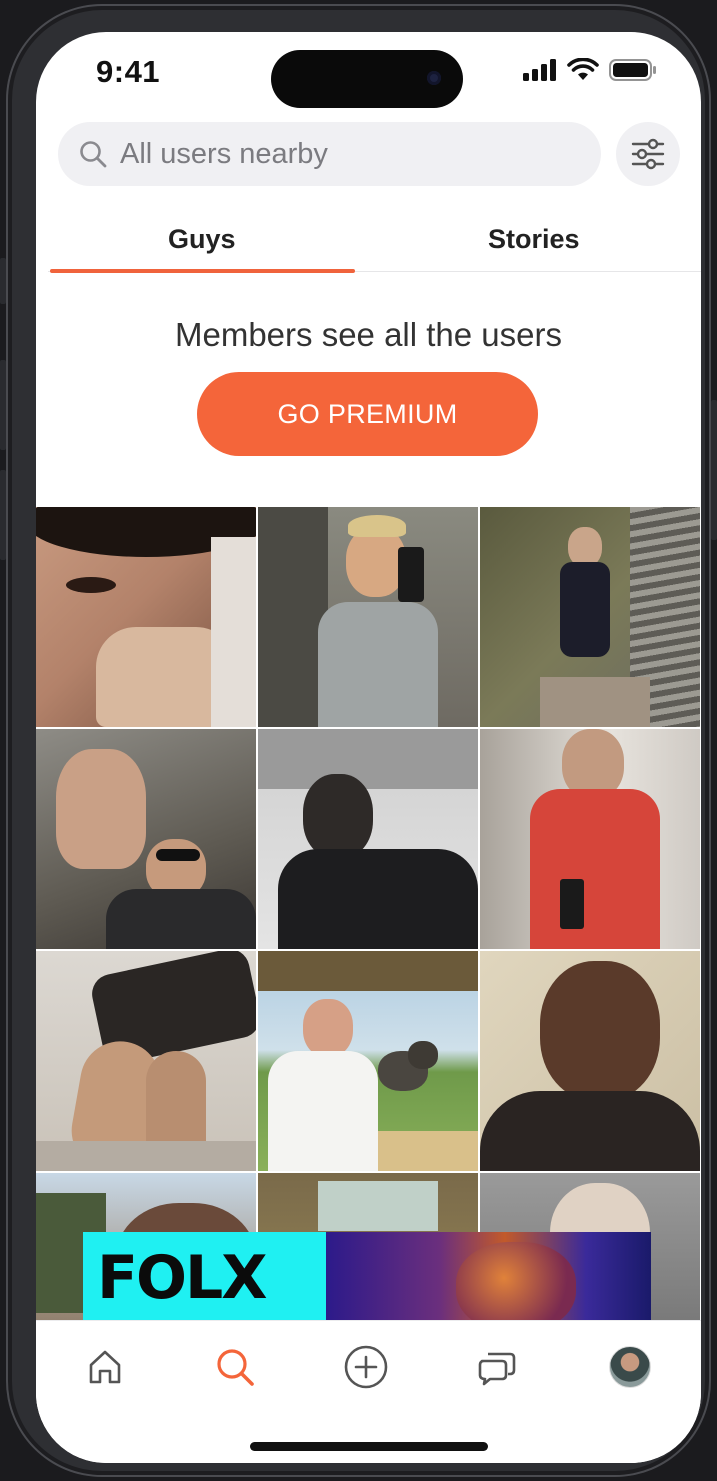  I want to click on home-icon, so click(105, 1367).